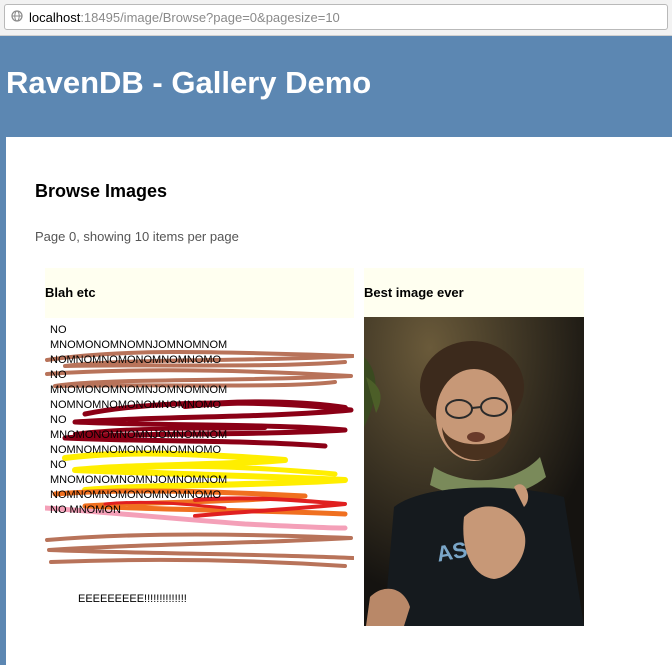  What do you see at coordinates (414, 292) in the screenshot?
I see `image-title: Best image ever` at bounding box center [414, 292].